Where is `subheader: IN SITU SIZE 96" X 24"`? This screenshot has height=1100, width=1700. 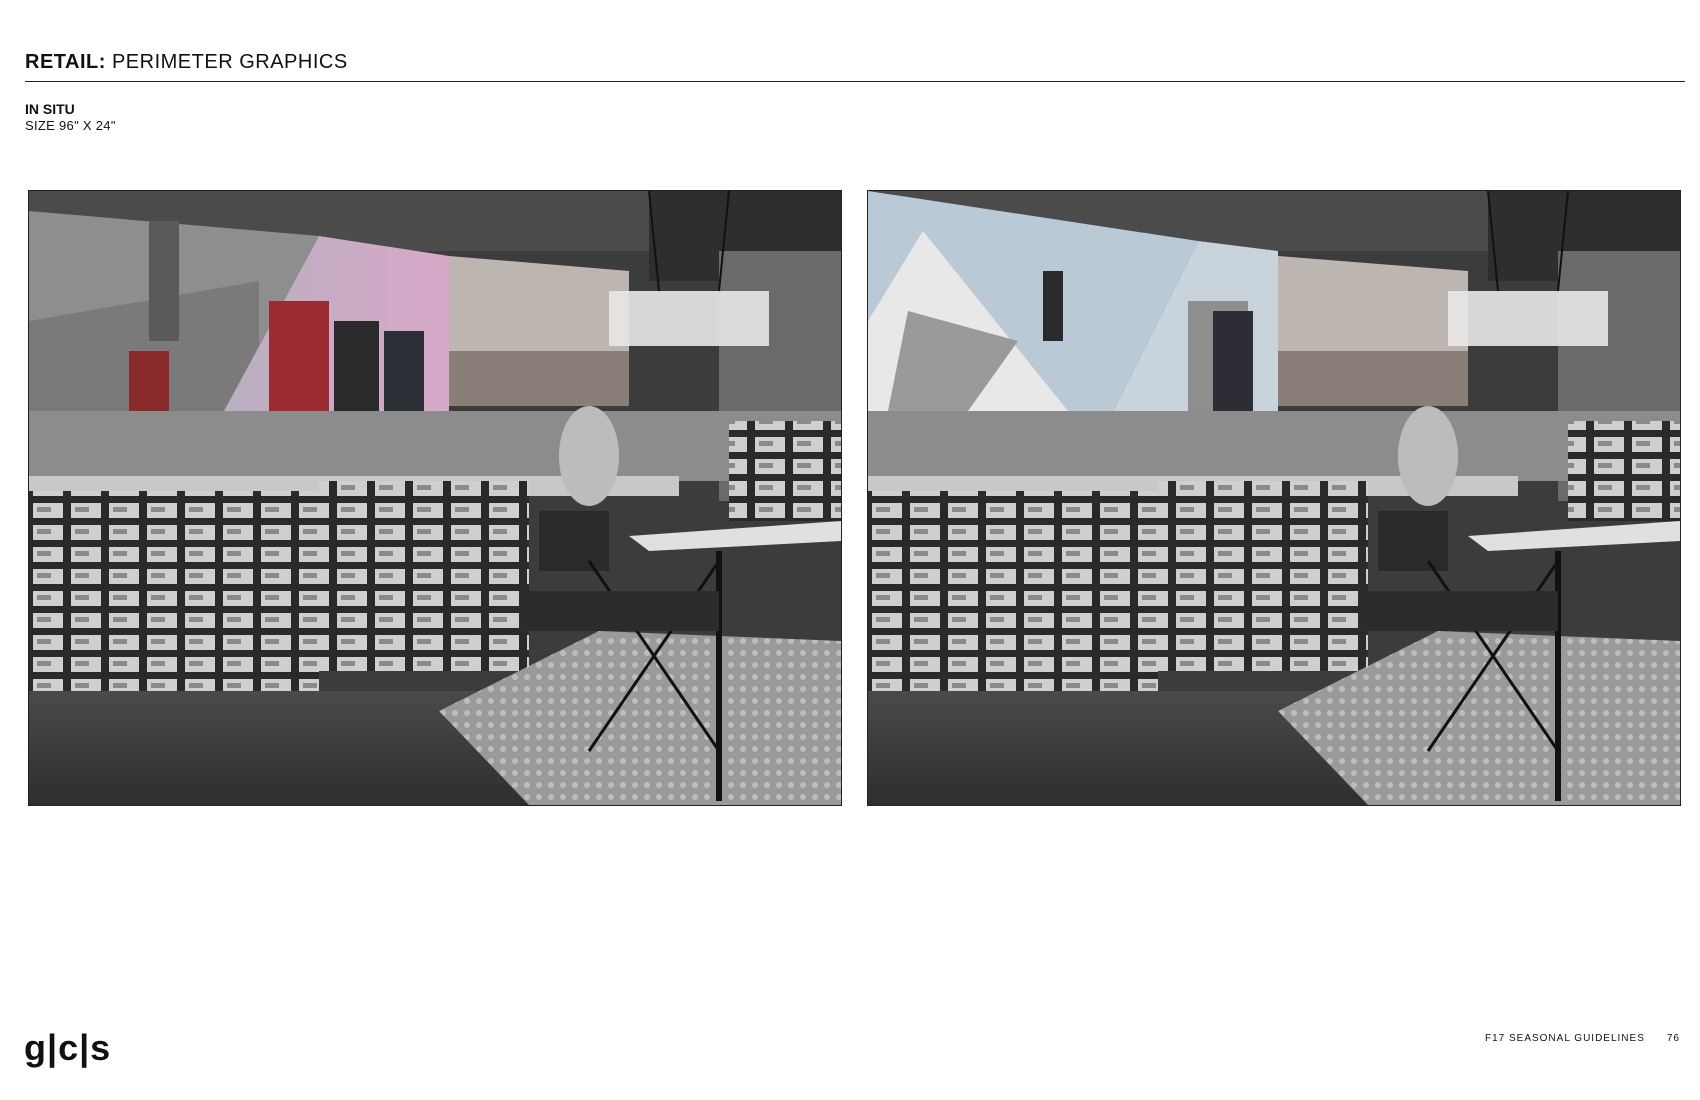 subheader: IN SITU SIZE 96" X 24" is located at coordinates (70, 118).